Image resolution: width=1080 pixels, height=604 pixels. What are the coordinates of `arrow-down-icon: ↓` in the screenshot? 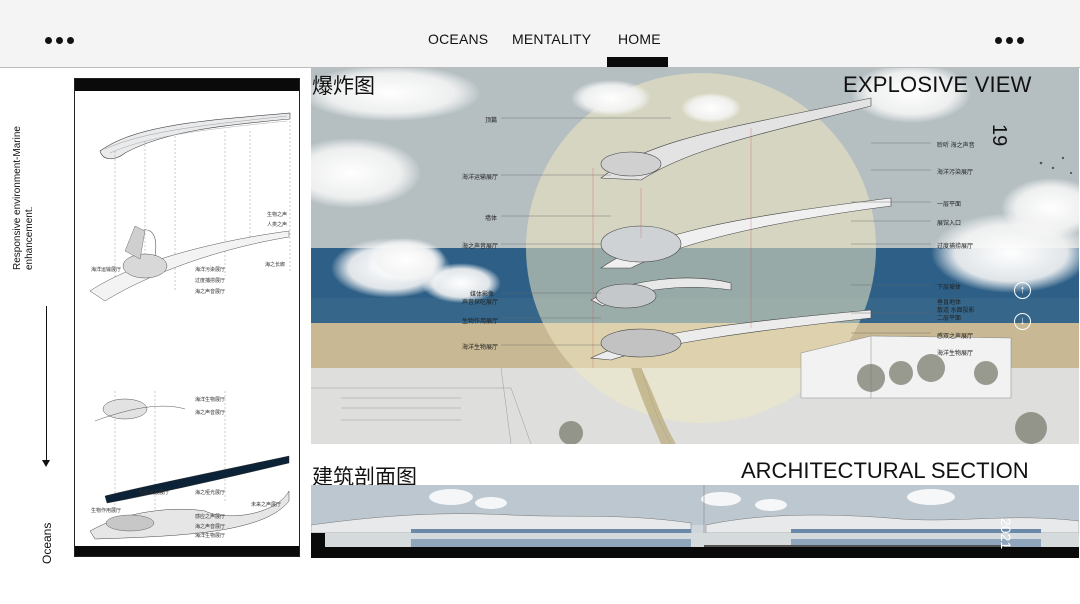 It's located at (1022, 321).